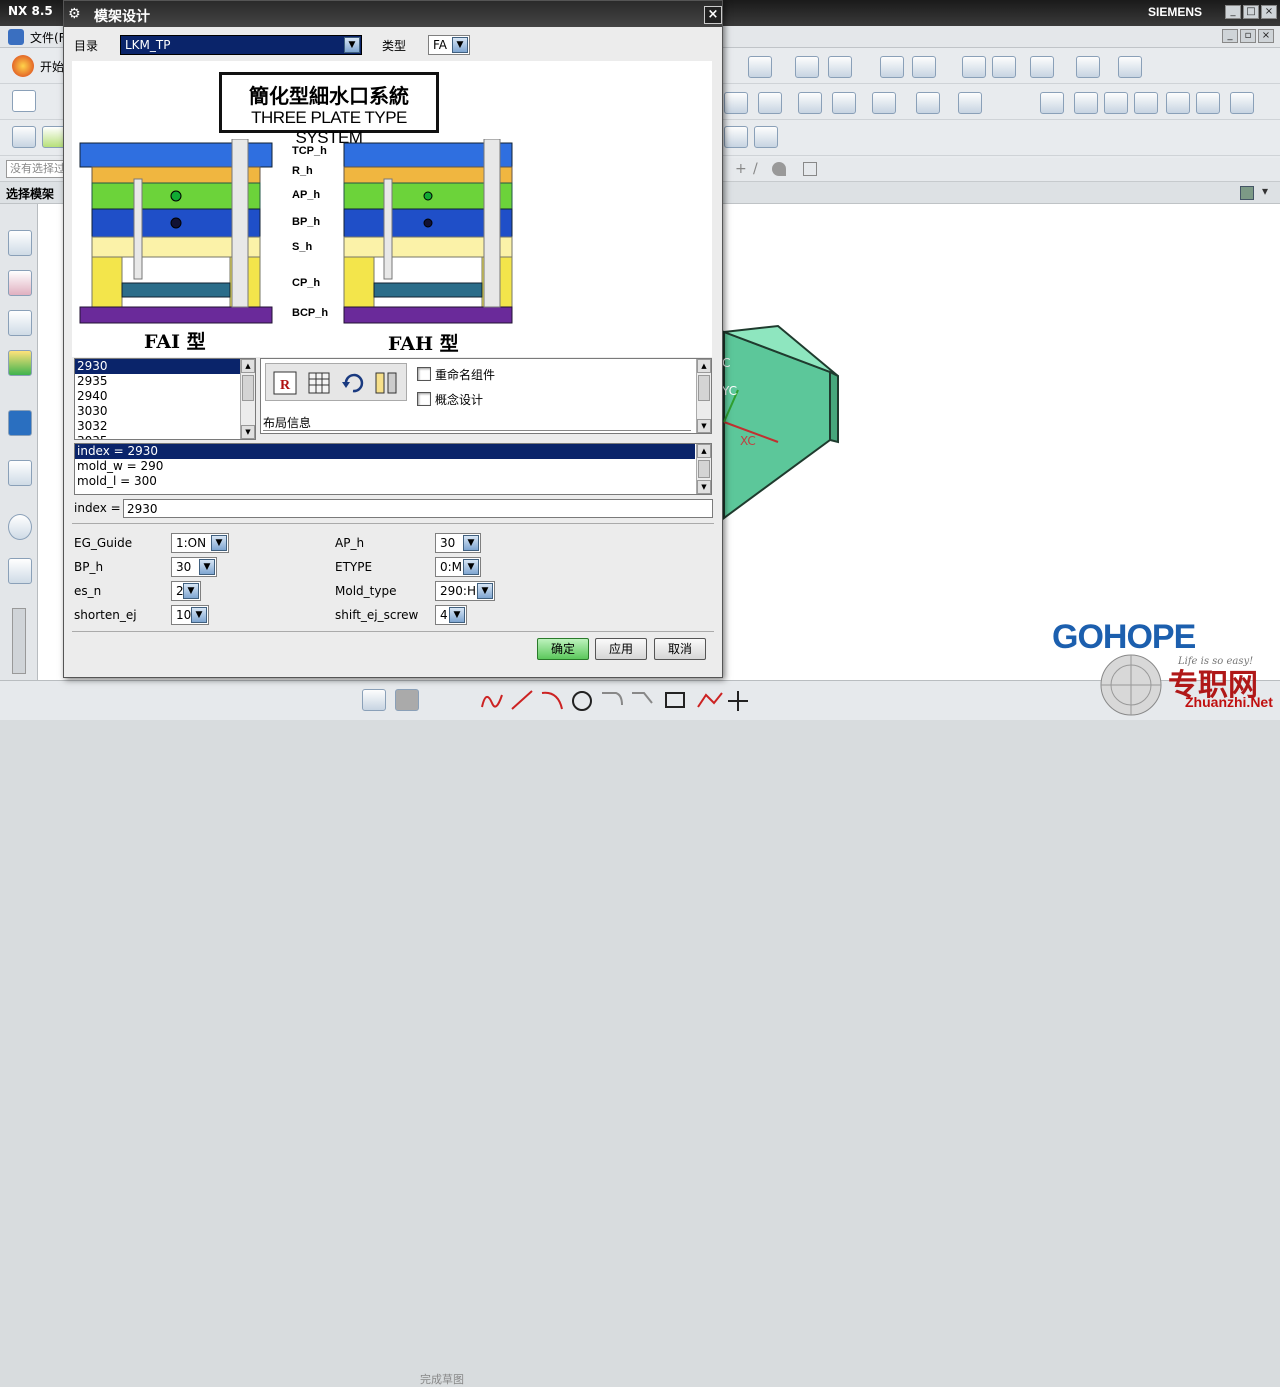  I want to click on constraint-navigator-icon, so click(20, 283).